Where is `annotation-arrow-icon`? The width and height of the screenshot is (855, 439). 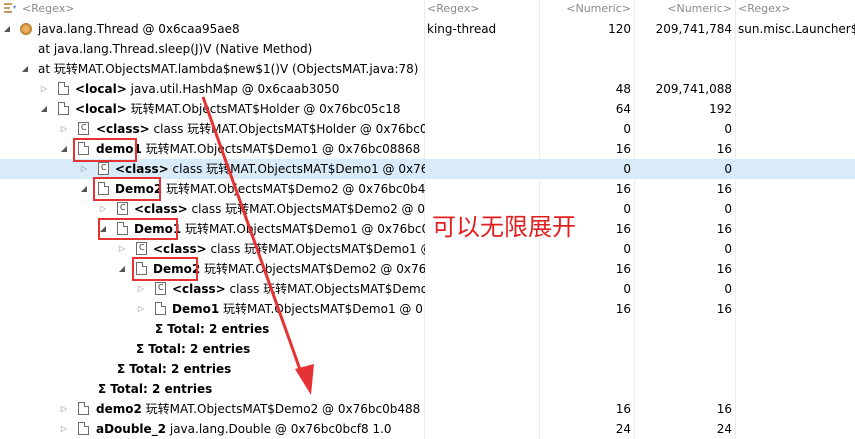
annotation-arrow-icon is located at coordinates (257, 245).